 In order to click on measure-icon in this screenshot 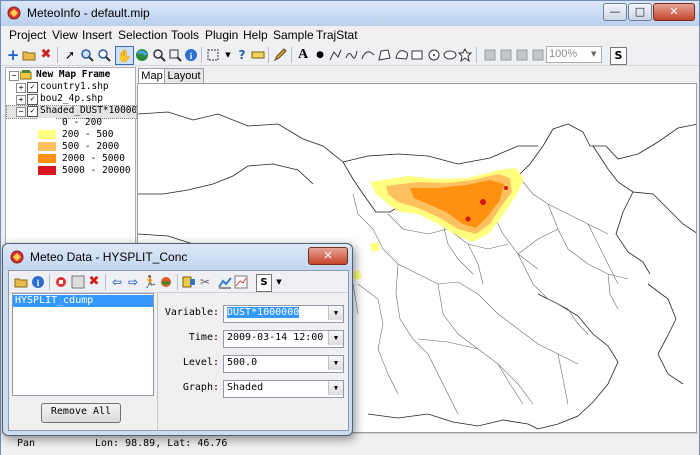, I will do `click(258, 55)`.